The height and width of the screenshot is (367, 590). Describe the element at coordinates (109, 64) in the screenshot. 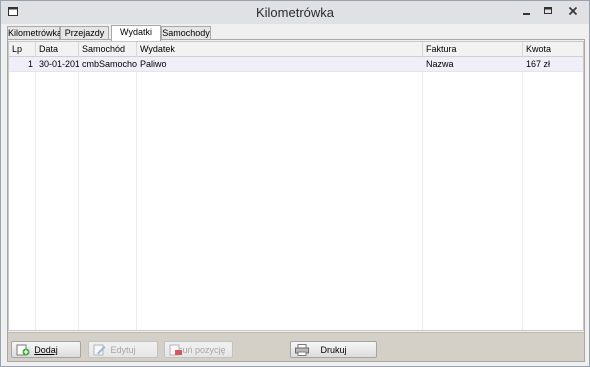

I see `cell-samochod: cmbSamochod` at that location.